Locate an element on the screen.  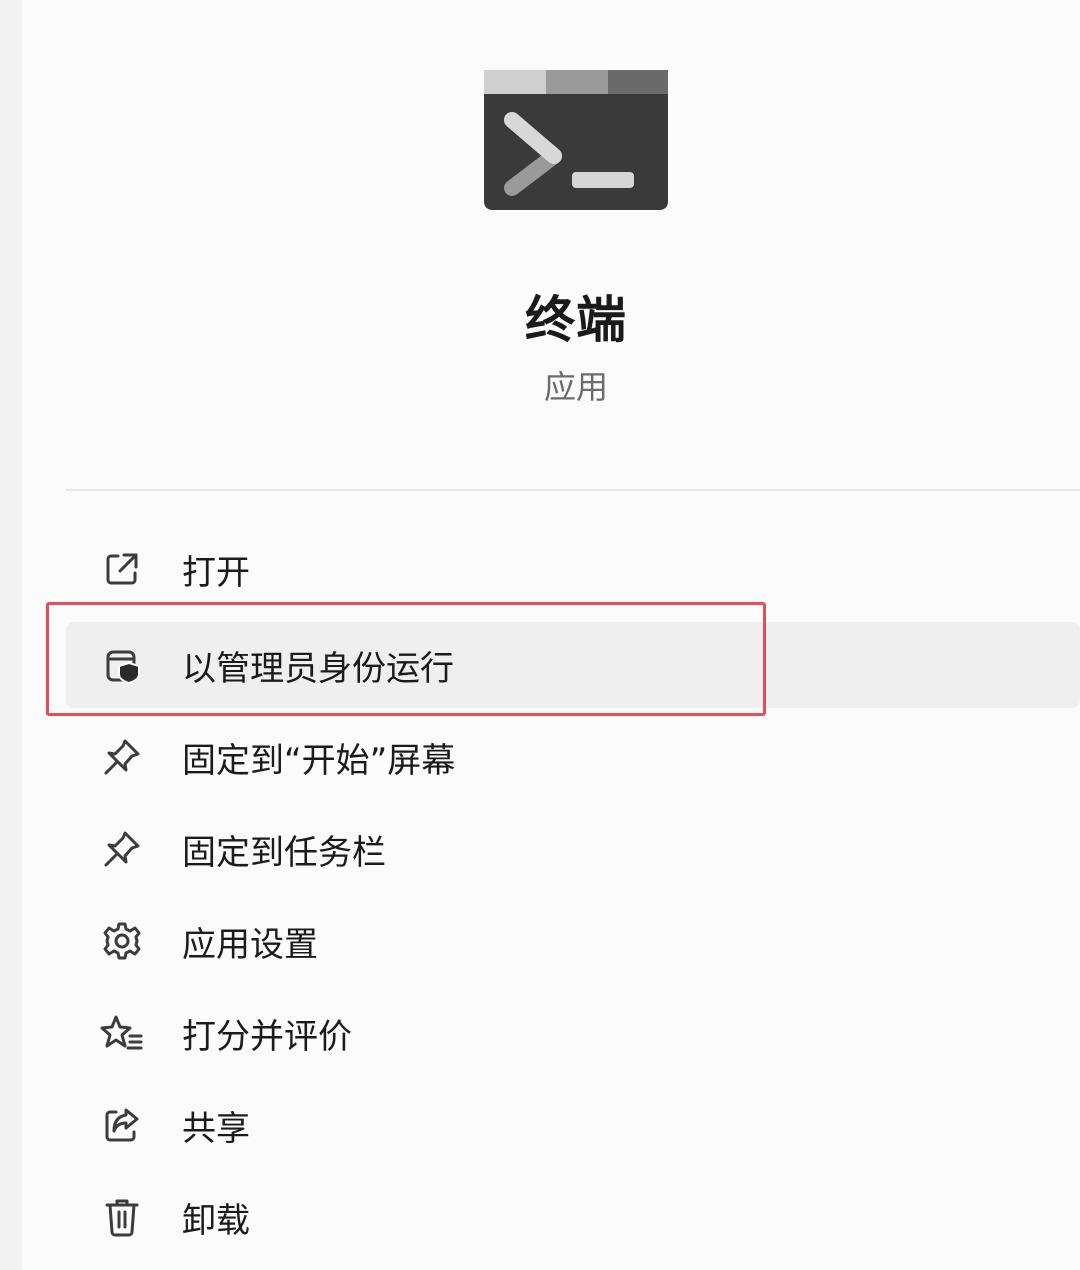
gear-icon is located at coordinates (122, 941).